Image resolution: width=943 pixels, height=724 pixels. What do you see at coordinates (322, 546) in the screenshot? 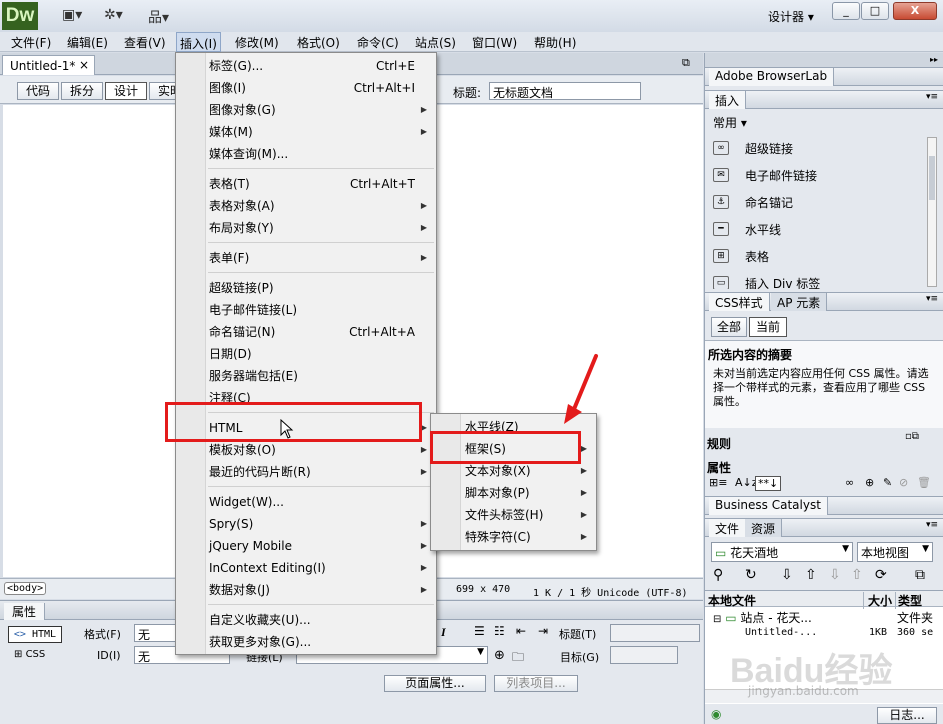
I see `insert-menu-item: jQuery Mobile ▶` at bounding box center [322, 546].